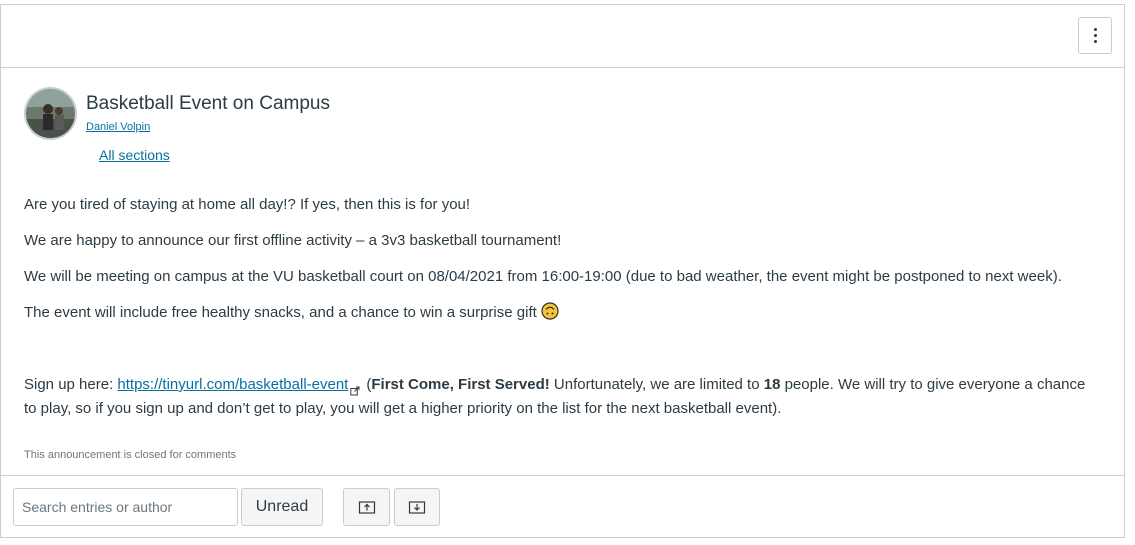 The height and width of the screenshot is (545, 1135). I want to click on collapse-threads-button, so click(417, 507).